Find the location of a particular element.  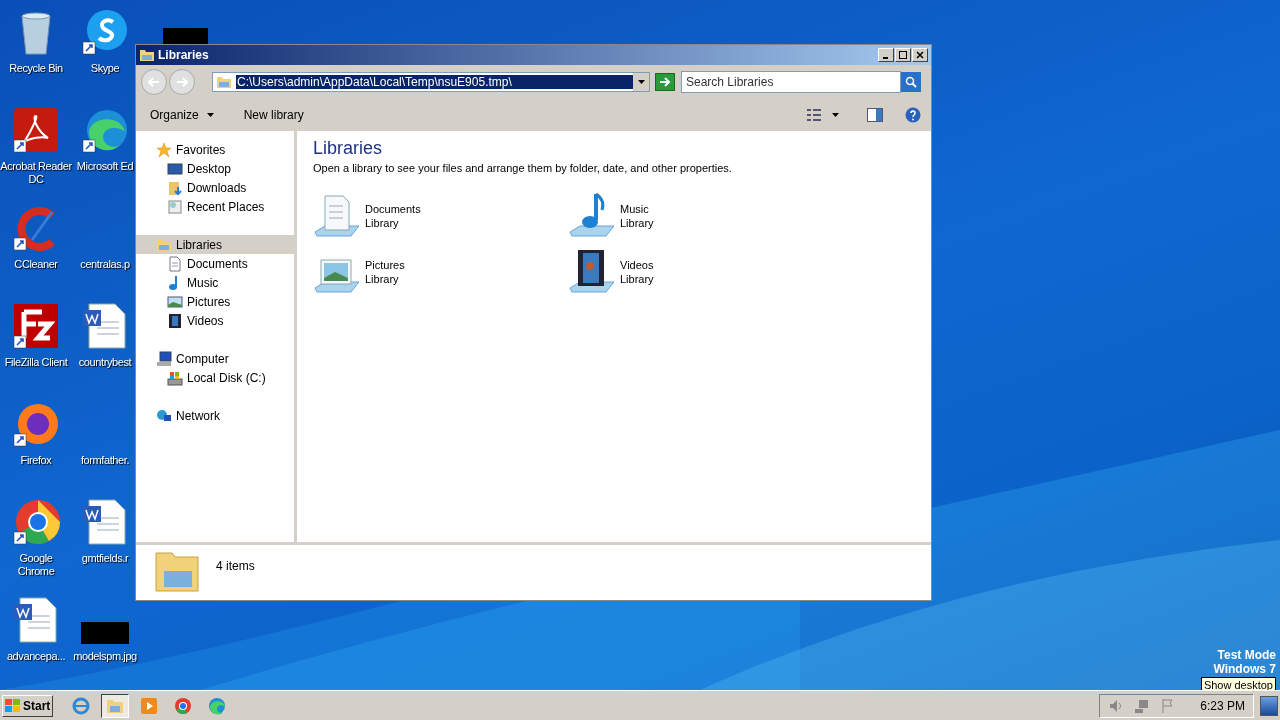

desktop-icon-label: CCleaner is located at coordinates (36, 264).